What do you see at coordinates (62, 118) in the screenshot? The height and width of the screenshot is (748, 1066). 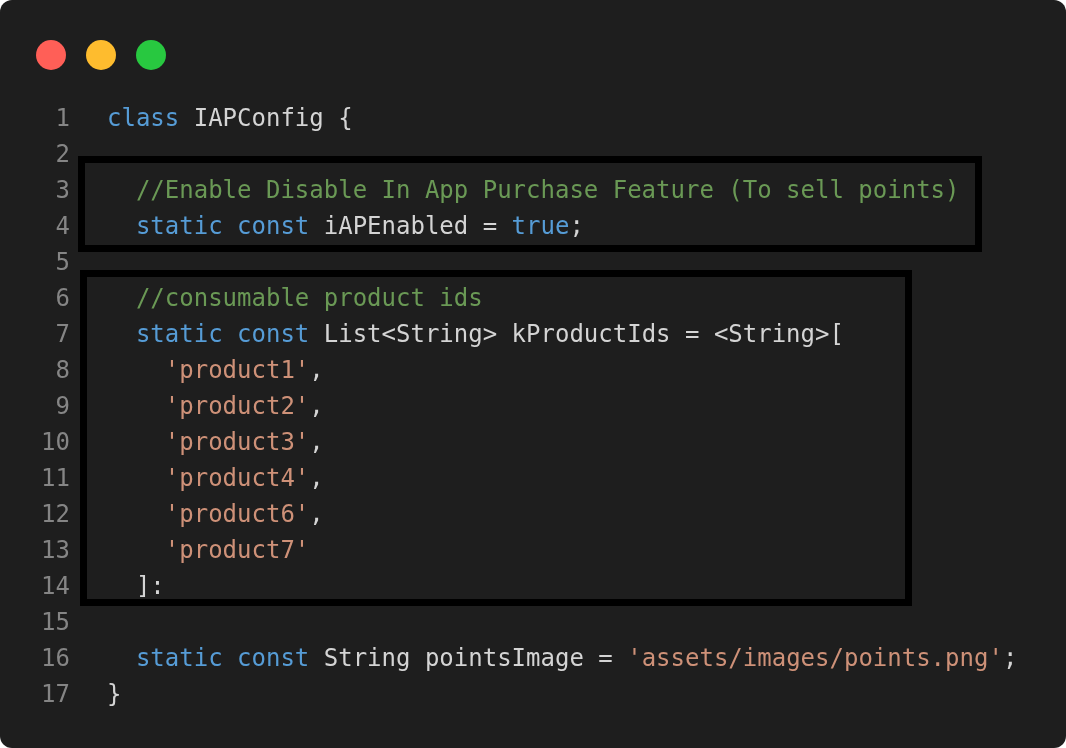 I see `line-number: 1` at bounding box center [62, 118].